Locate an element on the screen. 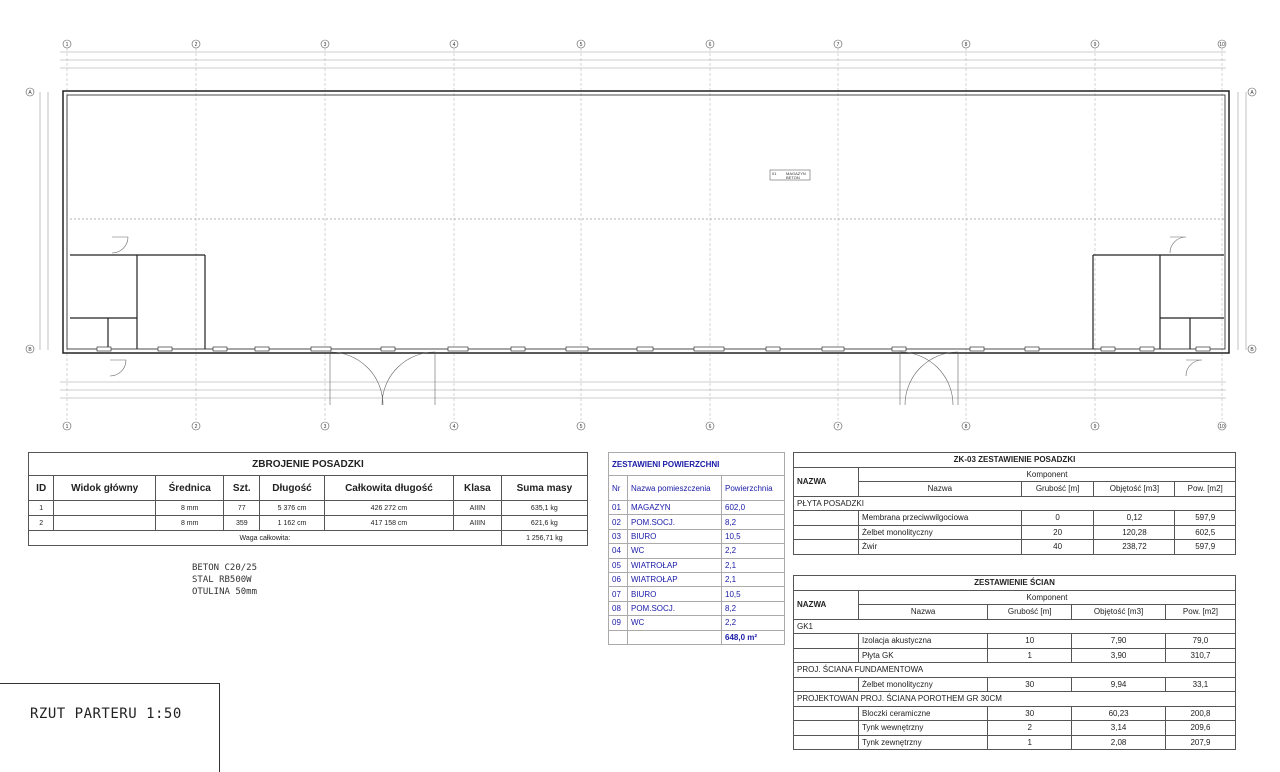 The width and height of the screenshot is (1280, 772). total-value: 1 256,71 kg is located at coordinates (544, 538).